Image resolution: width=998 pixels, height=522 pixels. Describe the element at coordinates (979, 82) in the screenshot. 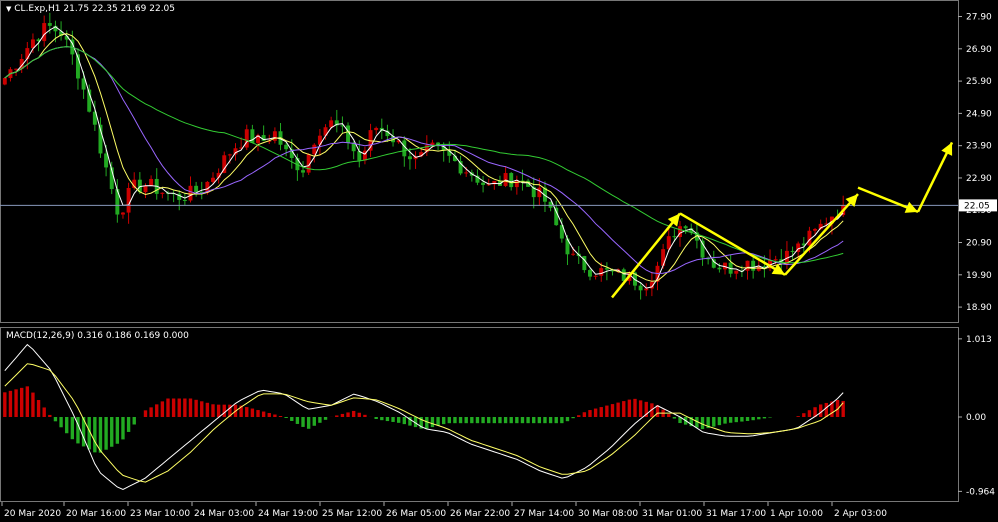

I see `price-axis-label: 25.90` at that location.